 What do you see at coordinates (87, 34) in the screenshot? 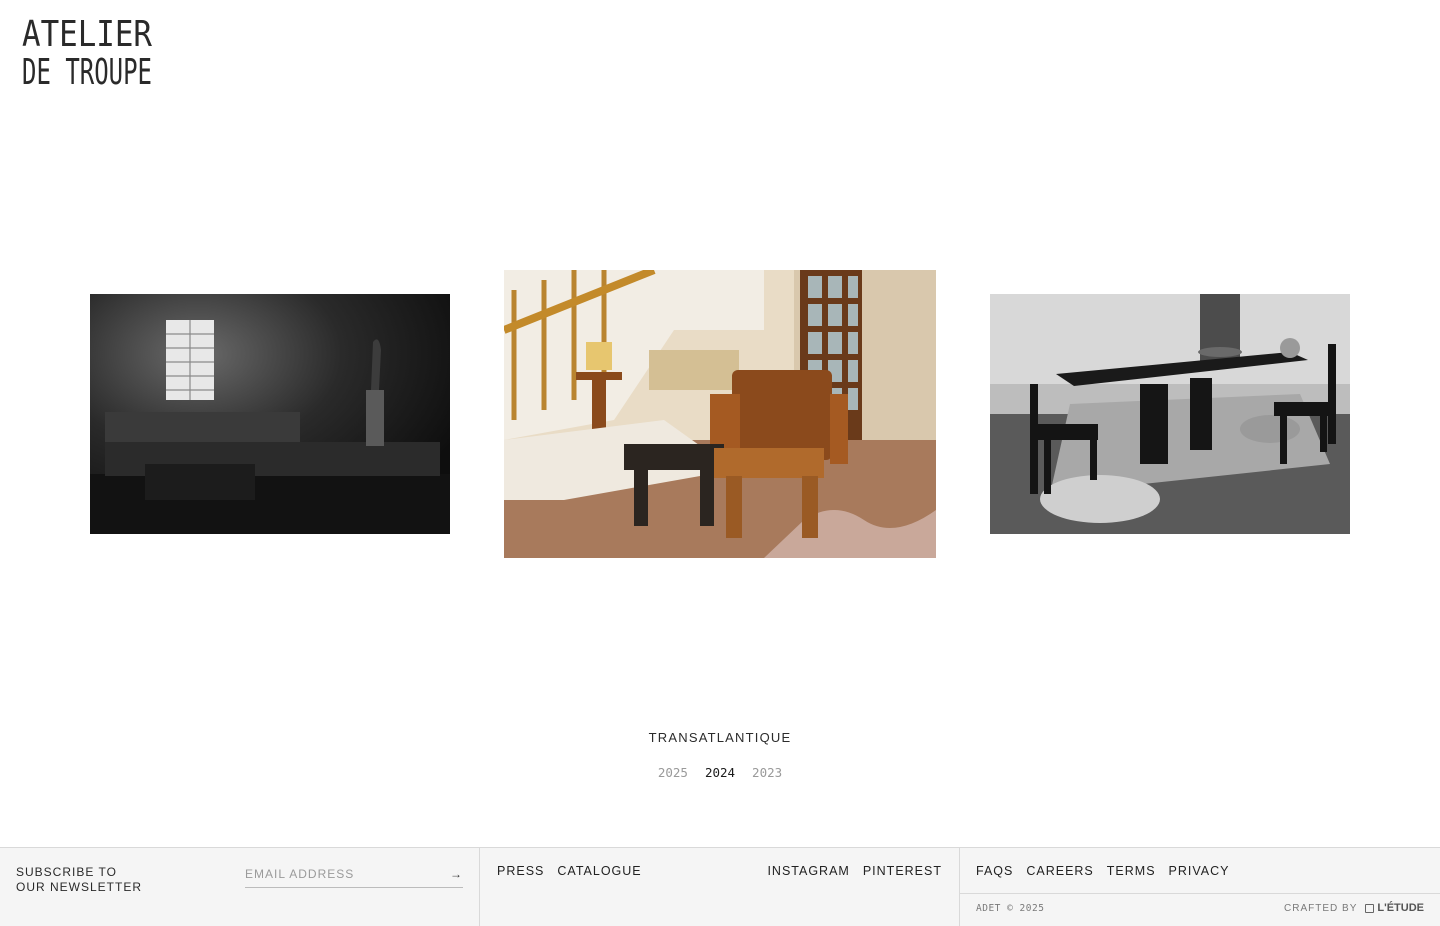
I see `logo-line-1: ATELIER` at bounding box center [87, 34].